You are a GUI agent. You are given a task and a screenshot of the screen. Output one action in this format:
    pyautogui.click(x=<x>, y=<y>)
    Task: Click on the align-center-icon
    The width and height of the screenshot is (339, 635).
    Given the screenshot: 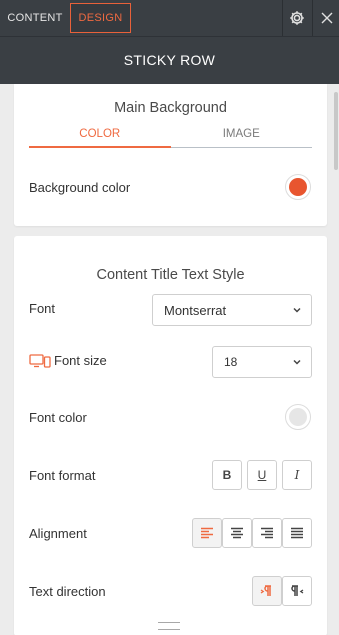 What is the action you would take?
    pyautogui.click(x=237, y=533)
    